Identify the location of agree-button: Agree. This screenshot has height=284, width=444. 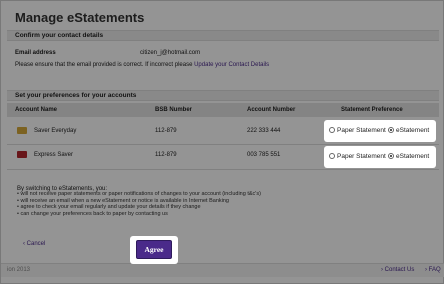
(154, 249).